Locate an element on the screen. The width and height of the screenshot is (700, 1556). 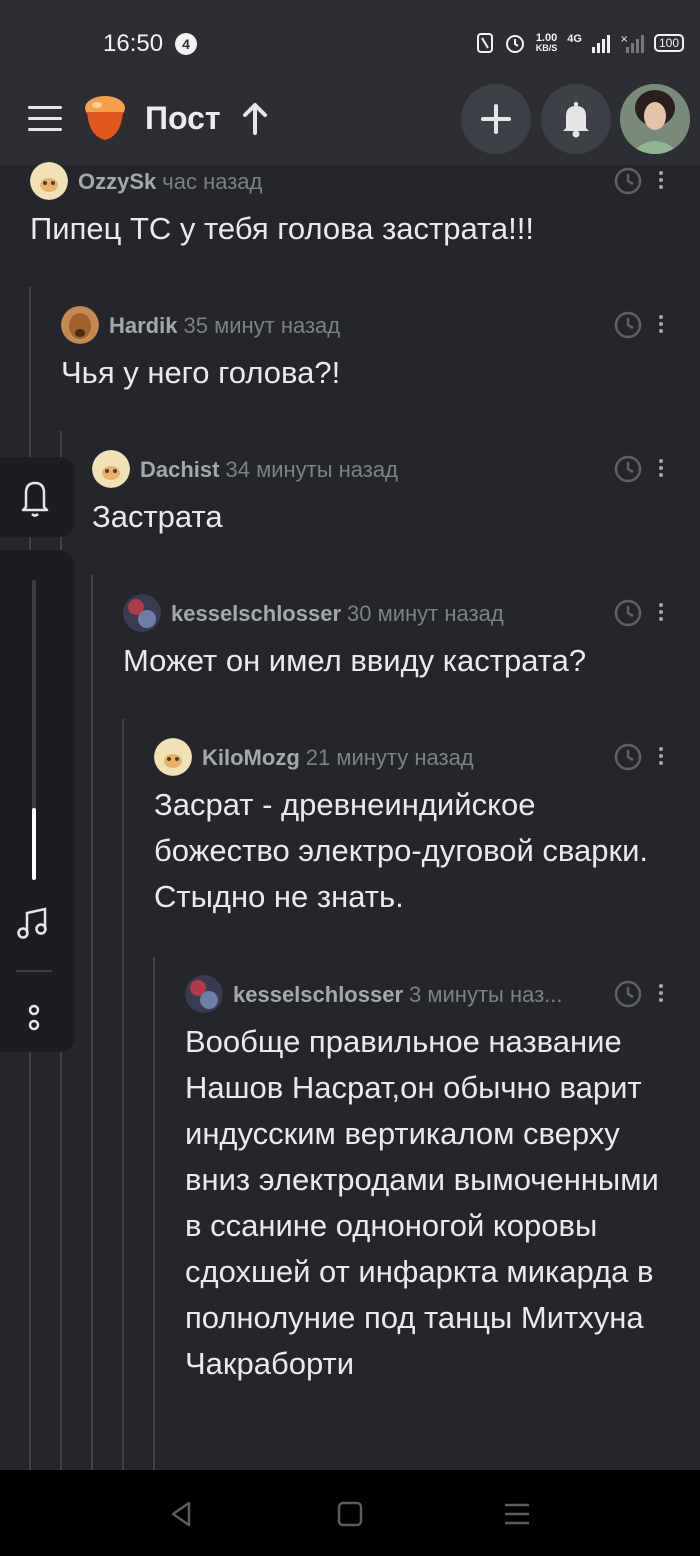
comment-time: час назад is located at coordinates (212, 181).